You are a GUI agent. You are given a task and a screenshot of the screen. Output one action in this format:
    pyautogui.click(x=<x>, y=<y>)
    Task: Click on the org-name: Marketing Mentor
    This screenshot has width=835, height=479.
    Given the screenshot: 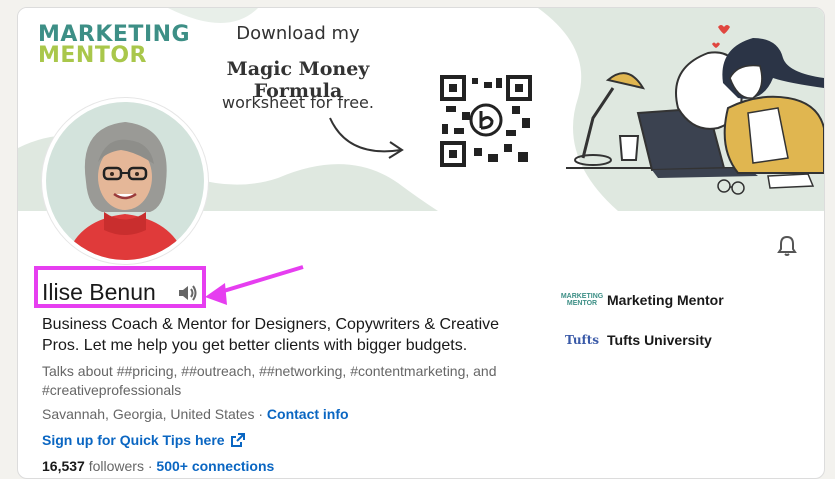 What is the action you would take?
    pyautogui.click(x=665, y=300)
    